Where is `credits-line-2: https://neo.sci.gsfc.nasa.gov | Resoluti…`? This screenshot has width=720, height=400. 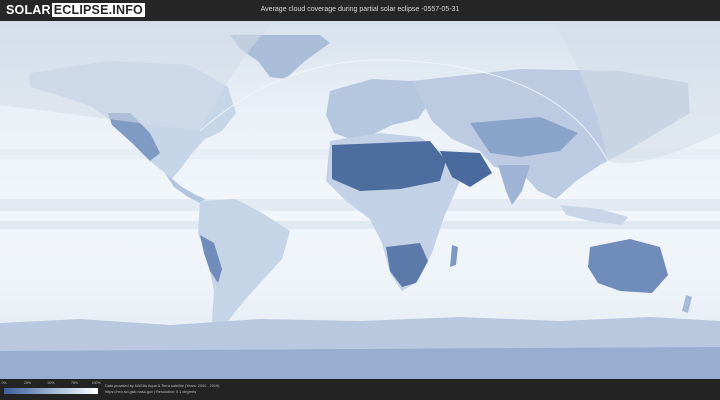 credits-line-2: https://neo.sci.gsfc.nasa.gov | Resoluti… is located at coordinates (151, 392).